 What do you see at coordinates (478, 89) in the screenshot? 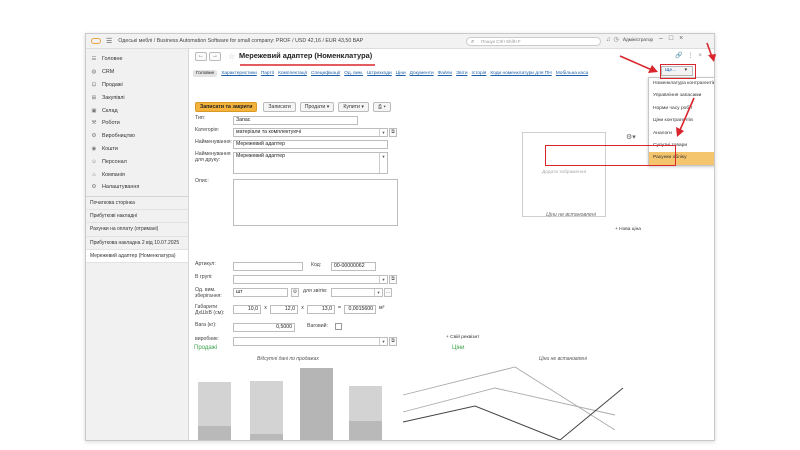
I see `annotation-overlay` at bounding box center [478, 89].